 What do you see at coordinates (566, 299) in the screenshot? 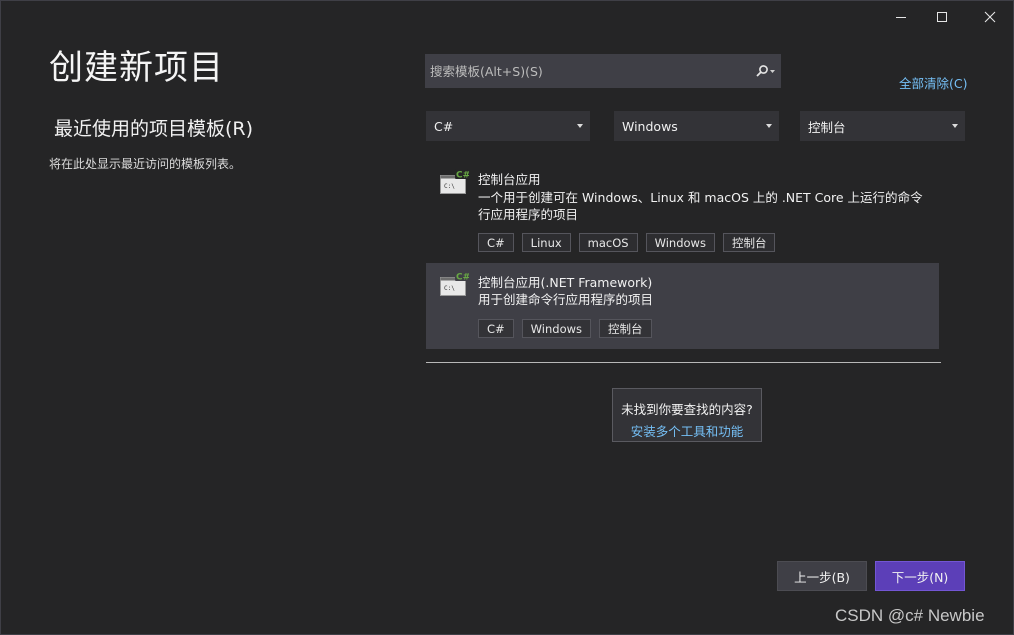
I see `template-description: 用于创建命令行应用程序的项目` at bounding box center [566, 299].